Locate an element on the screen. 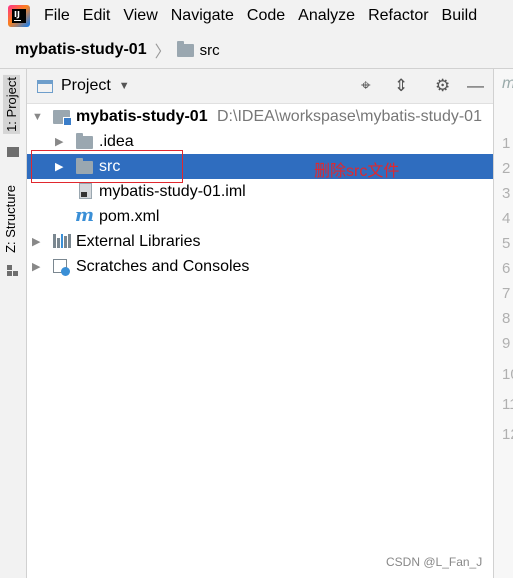 This screenshot has width=513, height=578. breadcrumb-project: mybatis-study-01 is located at coordinates (81, 50).